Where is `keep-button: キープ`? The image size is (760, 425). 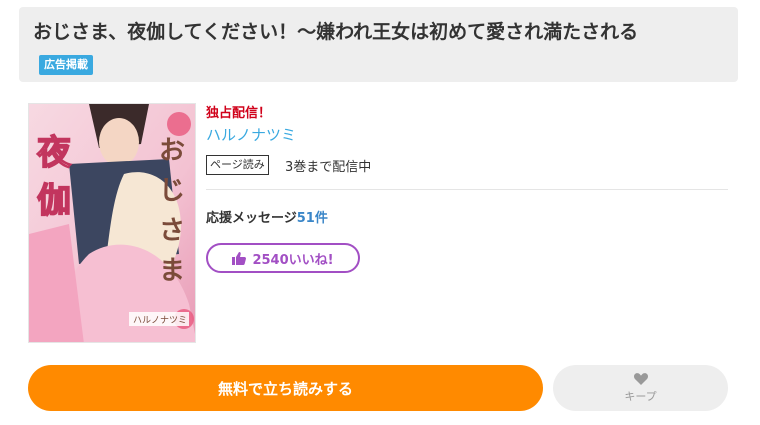 keep-button: キープ is located at coordinates (640, 388).